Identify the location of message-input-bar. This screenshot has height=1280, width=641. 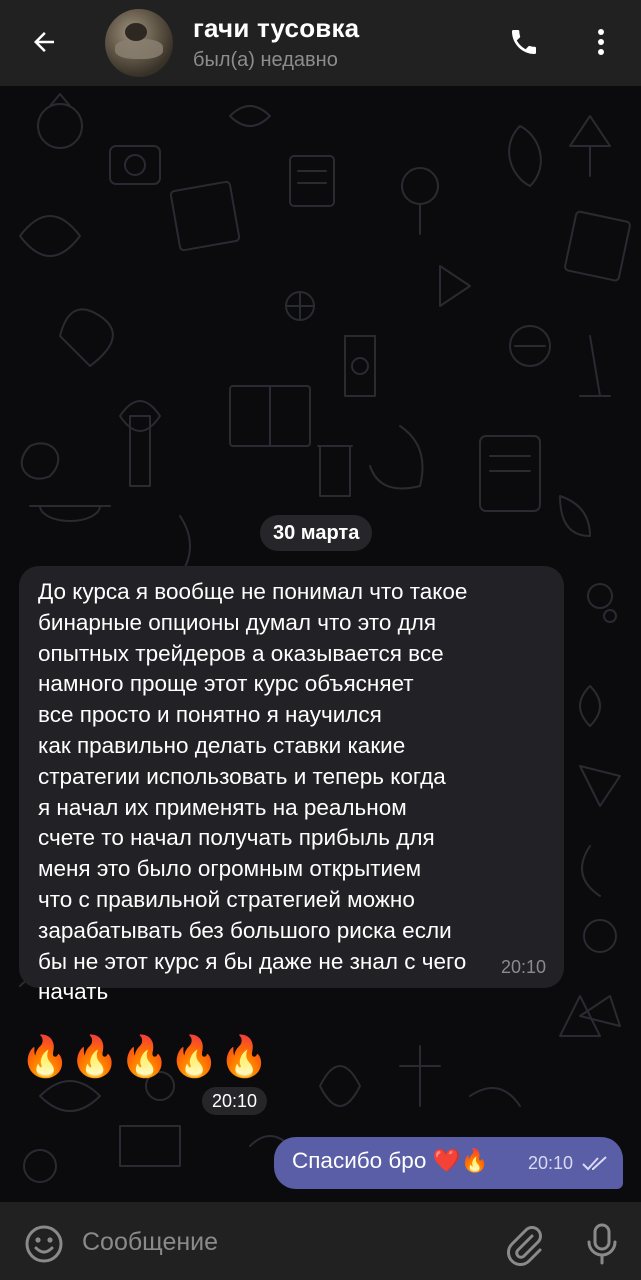
(320, 1241).